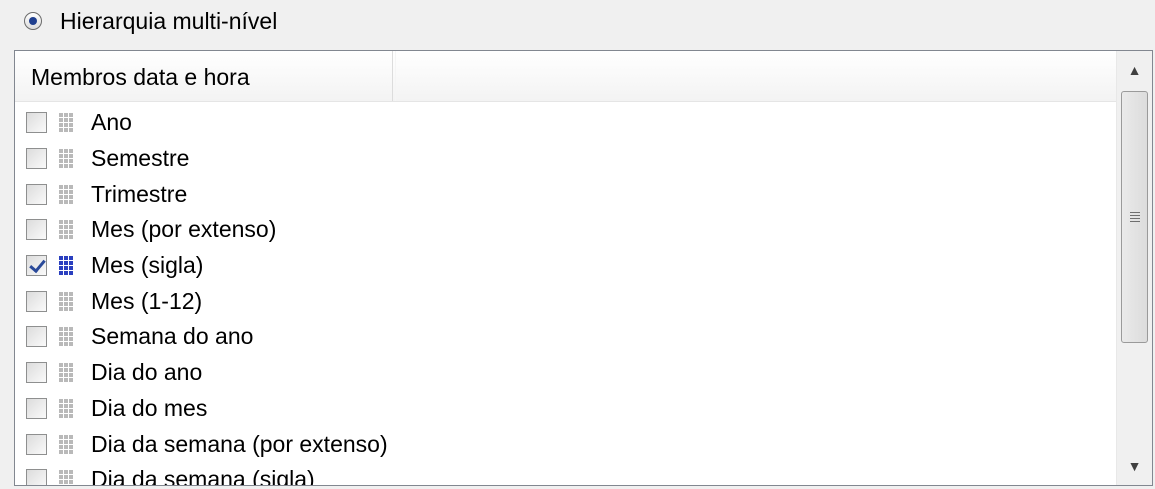 Image resolution: width=1155 pixels, height=489 pixels. I want to click on list-item: Semana do ano, so click(566, 337).